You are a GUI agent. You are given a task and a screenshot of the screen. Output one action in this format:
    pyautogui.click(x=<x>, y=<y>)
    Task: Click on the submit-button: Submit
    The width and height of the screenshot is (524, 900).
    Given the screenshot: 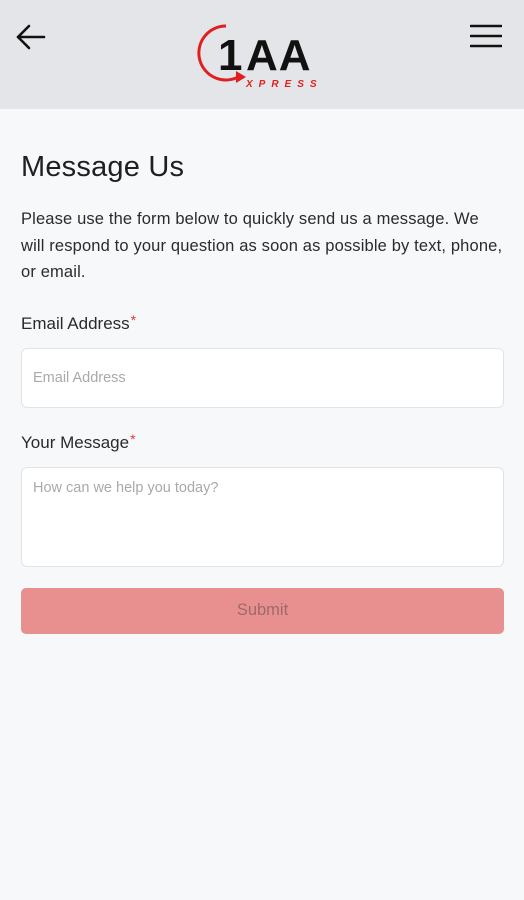 What is the action you would take?
    pyautogui.click(x=262, y=610)
    